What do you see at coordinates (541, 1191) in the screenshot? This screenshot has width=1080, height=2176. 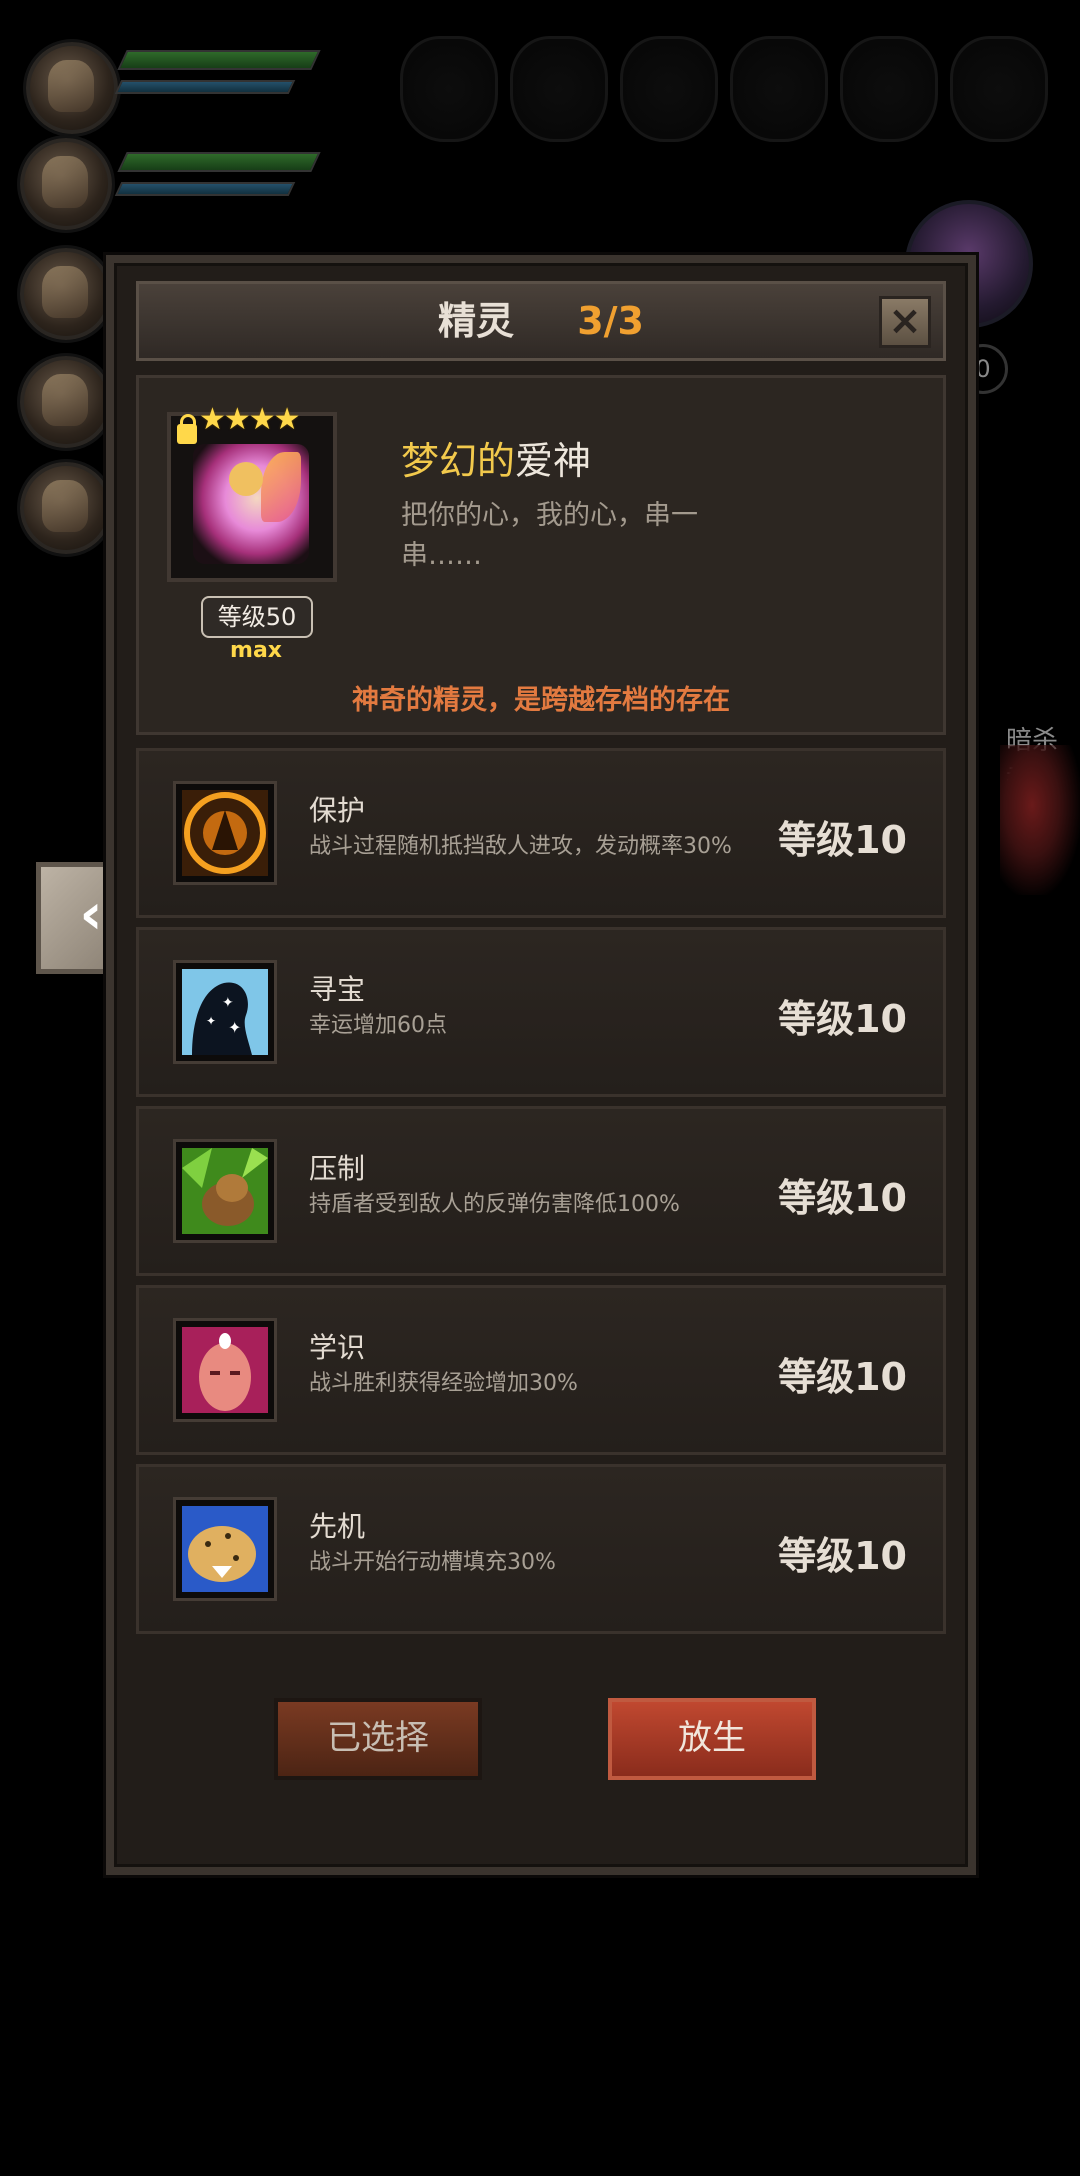 I see `skill-row: 压制 持盾者受到敌人的反弹伤害降低100% 等级10` at bounding box center [541, 1191].